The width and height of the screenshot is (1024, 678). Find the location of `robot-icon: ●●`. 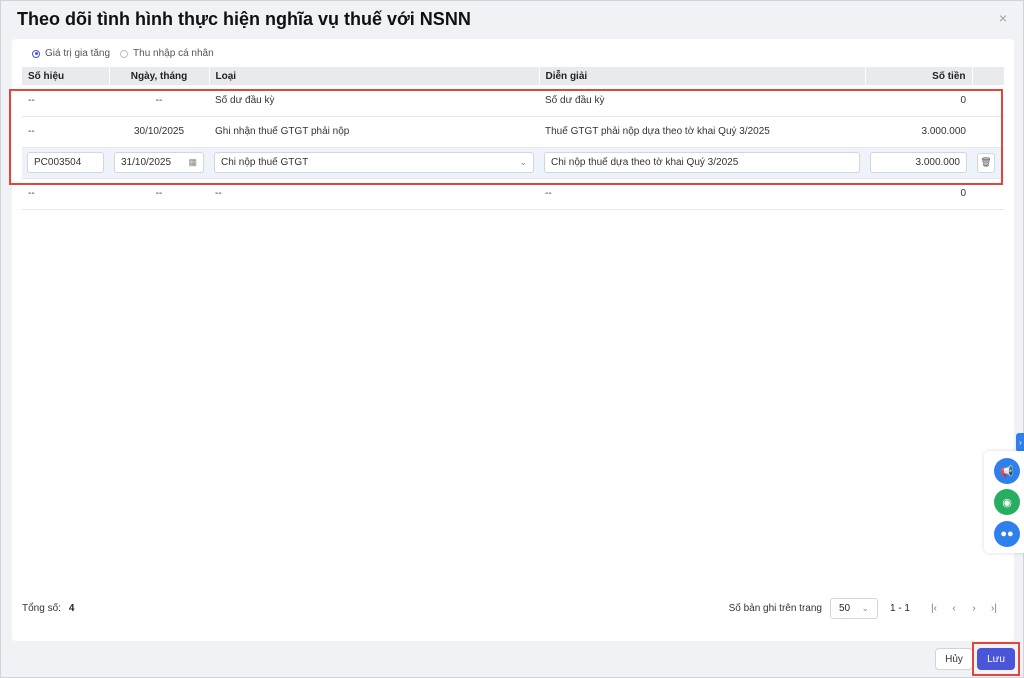

robot-icon: ●● is located at coordinates (1007, 534).